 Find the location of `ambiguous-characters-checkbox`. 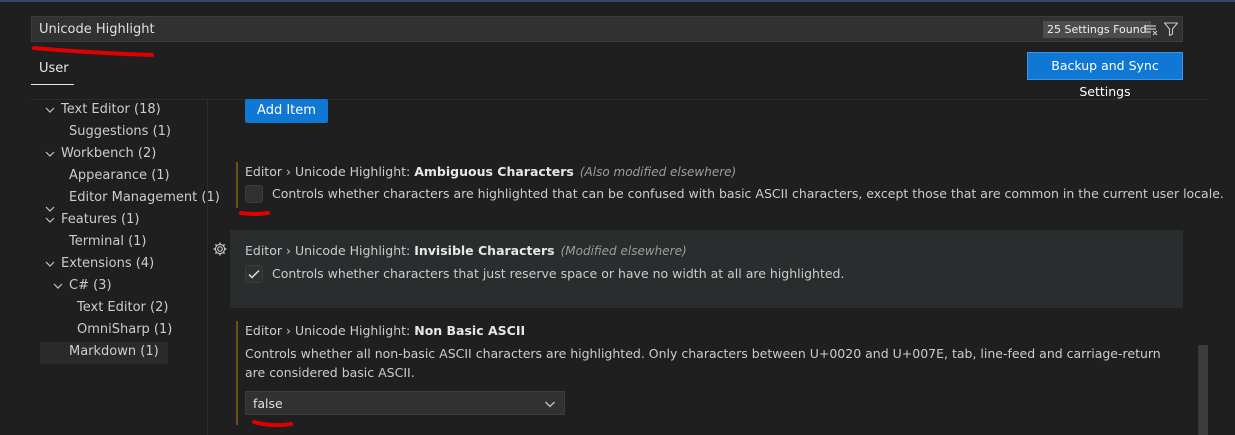

ambiguous-characters-checkbox is located at coordinates (254, 194).